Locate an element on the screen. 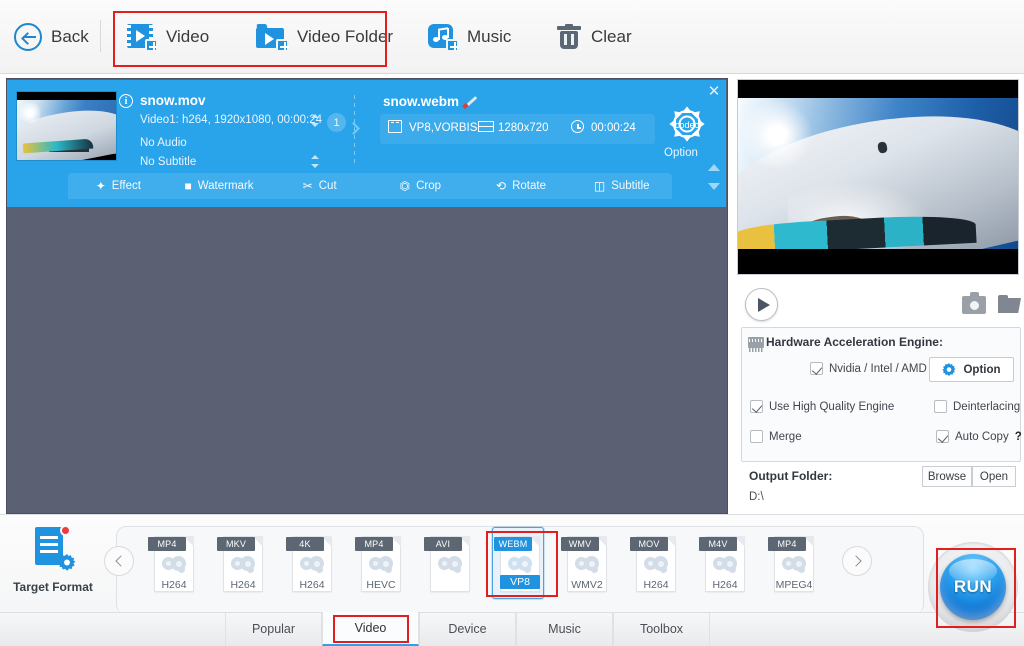 This screenshot has width=1024, height=646. nvidia-checkbox-box is located at coordinates (816, 368).